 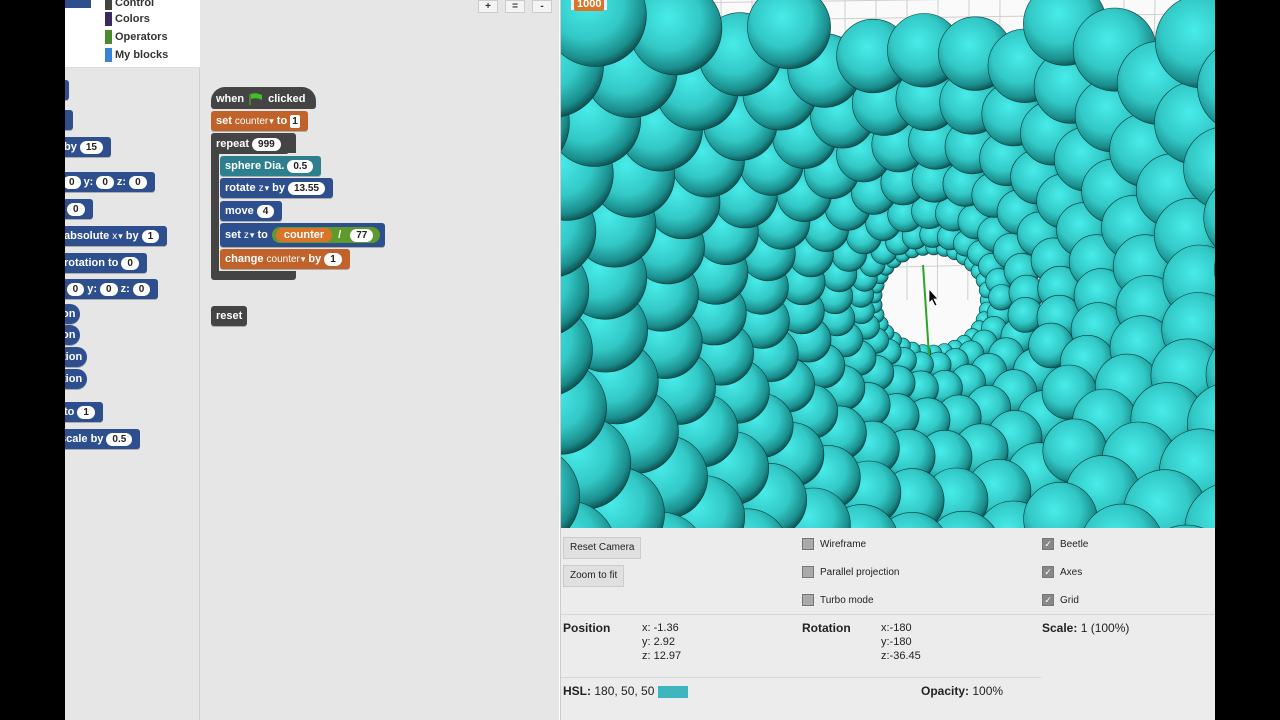 What do you see at coordinates (626, 691) in the screenshot?
I see `hsl-readout: HSL: 180, 50, 50` at bounding box center [626, 691].